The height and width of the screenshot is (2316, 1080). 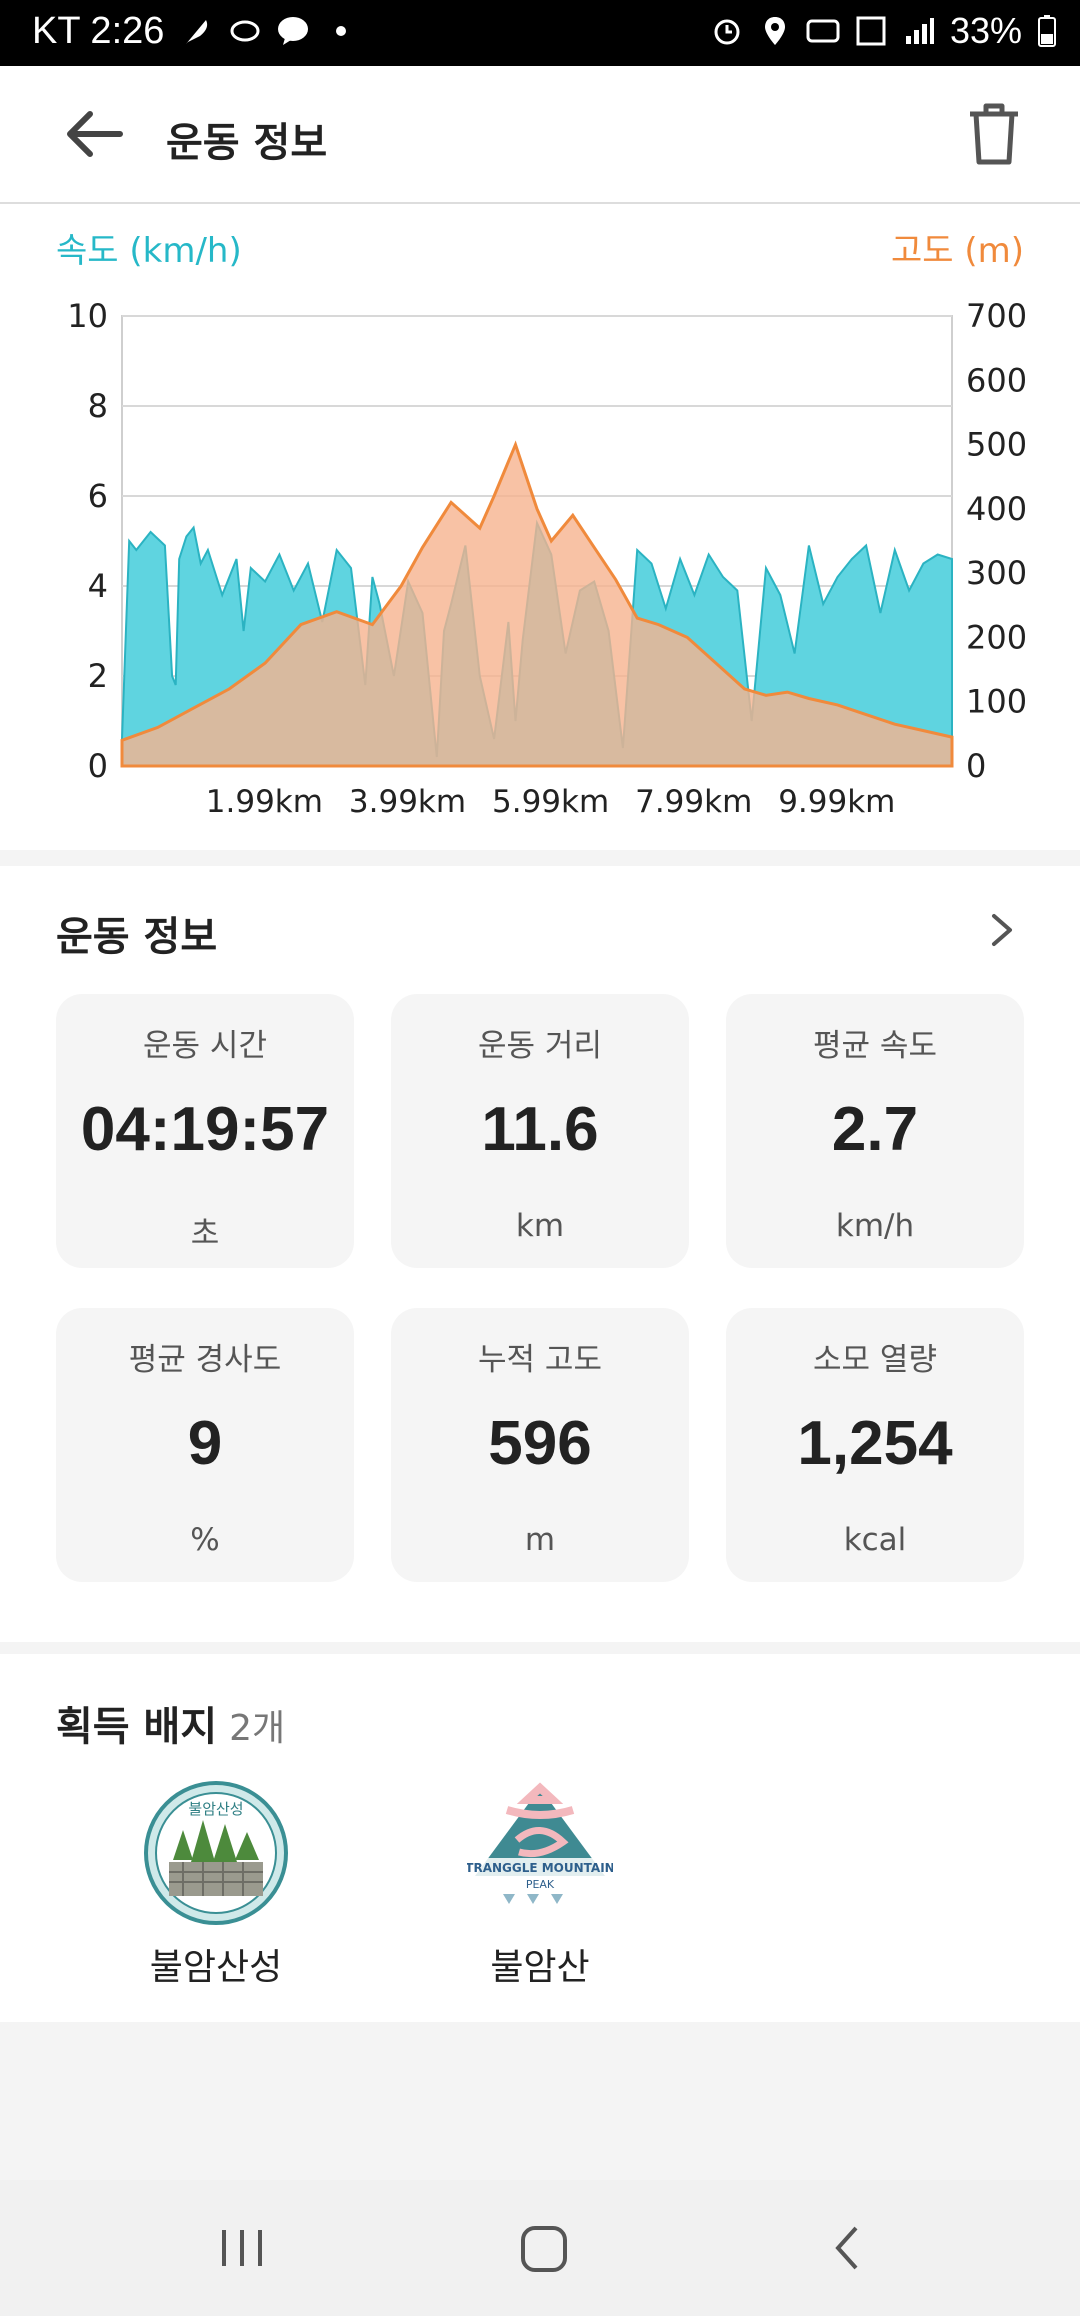 I want to click on stat-unit: %, so click(x=205, y=1540).